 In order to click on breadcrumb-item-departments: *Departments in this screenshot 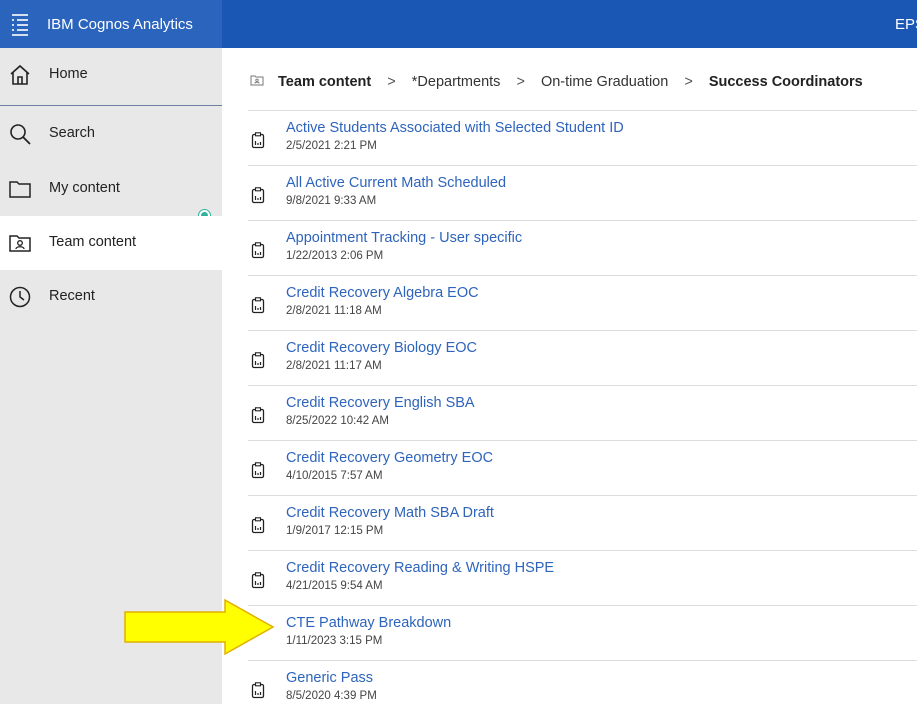, I will do `click(456, 82)`.